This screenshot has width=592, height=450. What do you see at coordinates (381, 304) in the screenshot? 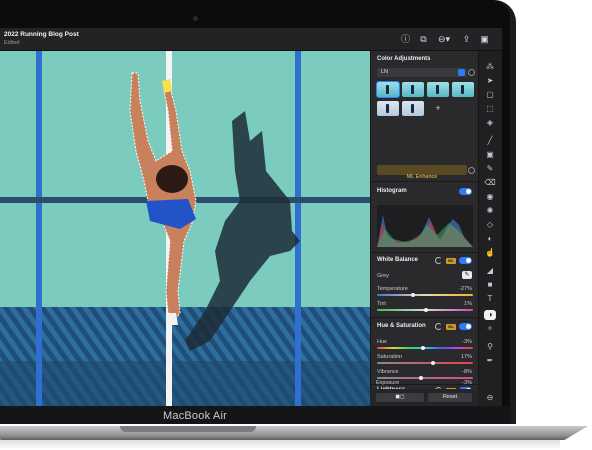
I see `tint-label: Tint` at bounding box center [381, 304].